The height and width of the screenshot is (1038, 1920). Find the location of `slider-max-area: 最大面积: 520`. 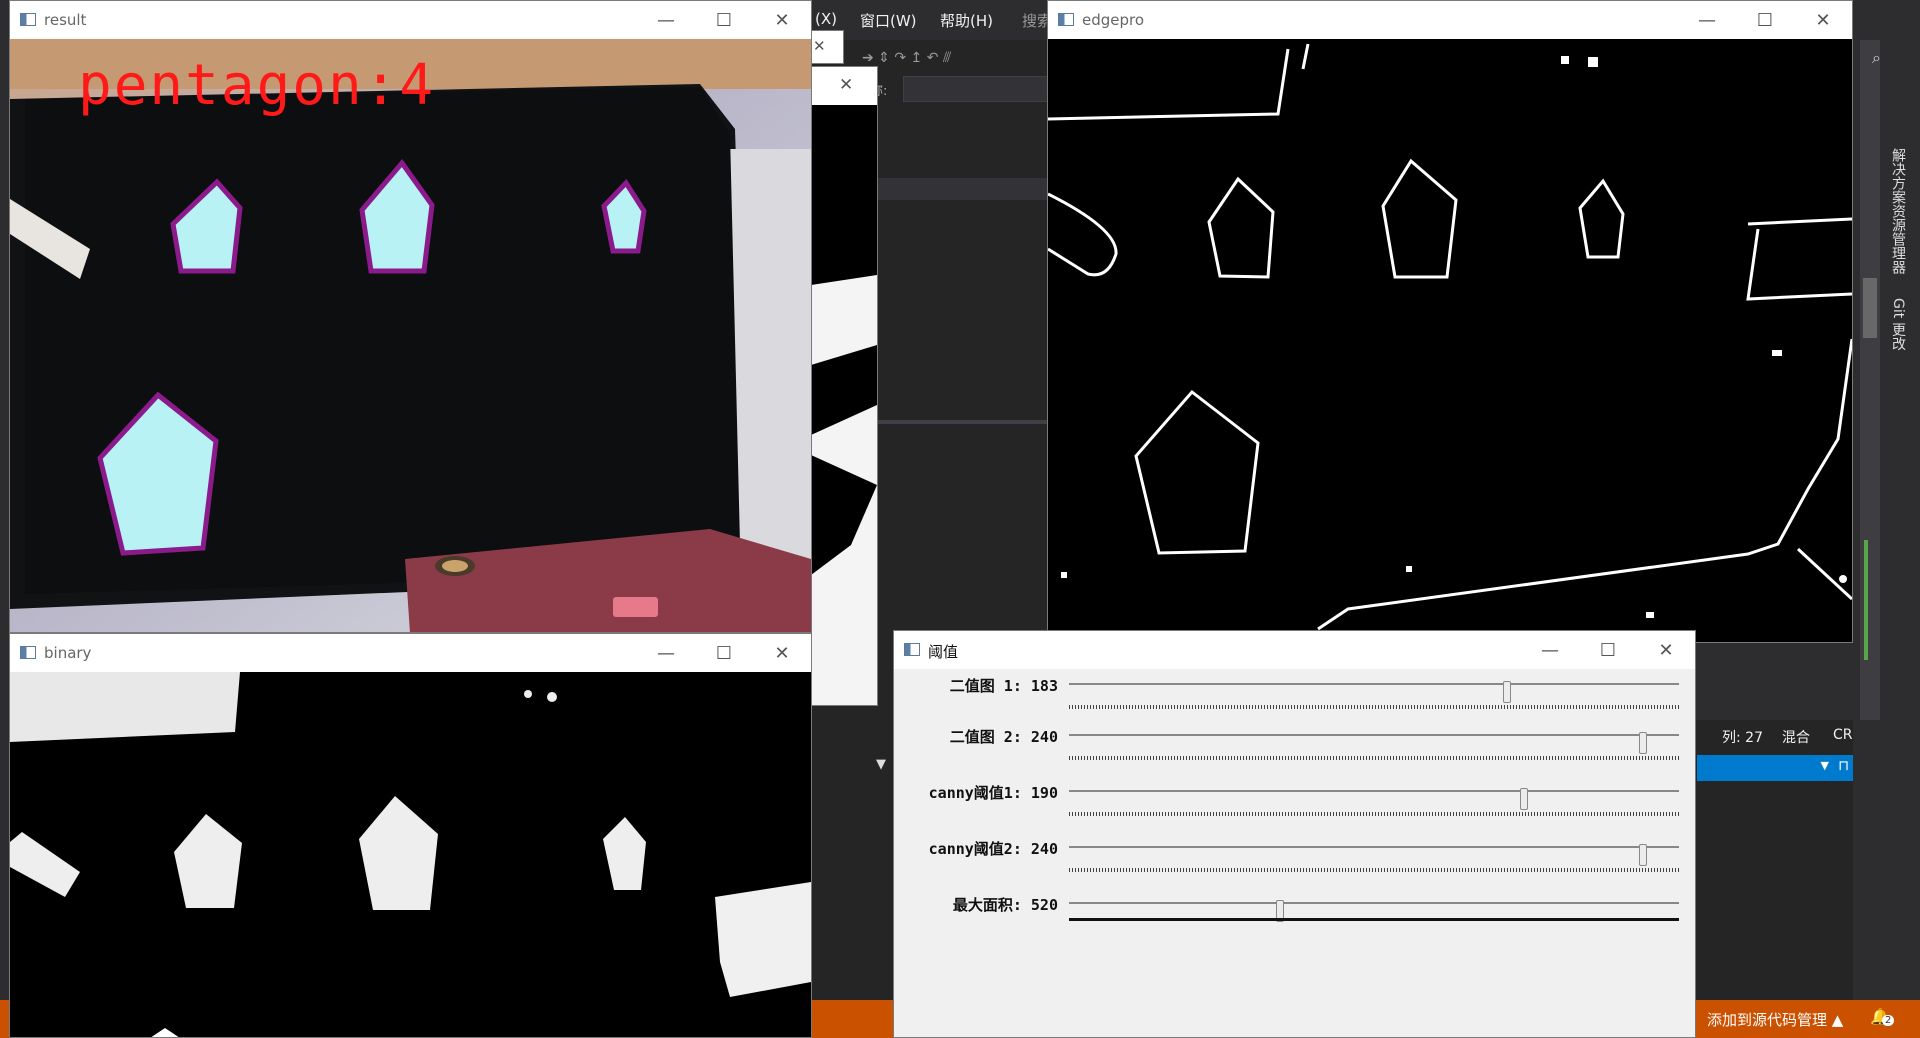

slider-max-area: 最大面积: 520 is located at coordinates (1294, 919).